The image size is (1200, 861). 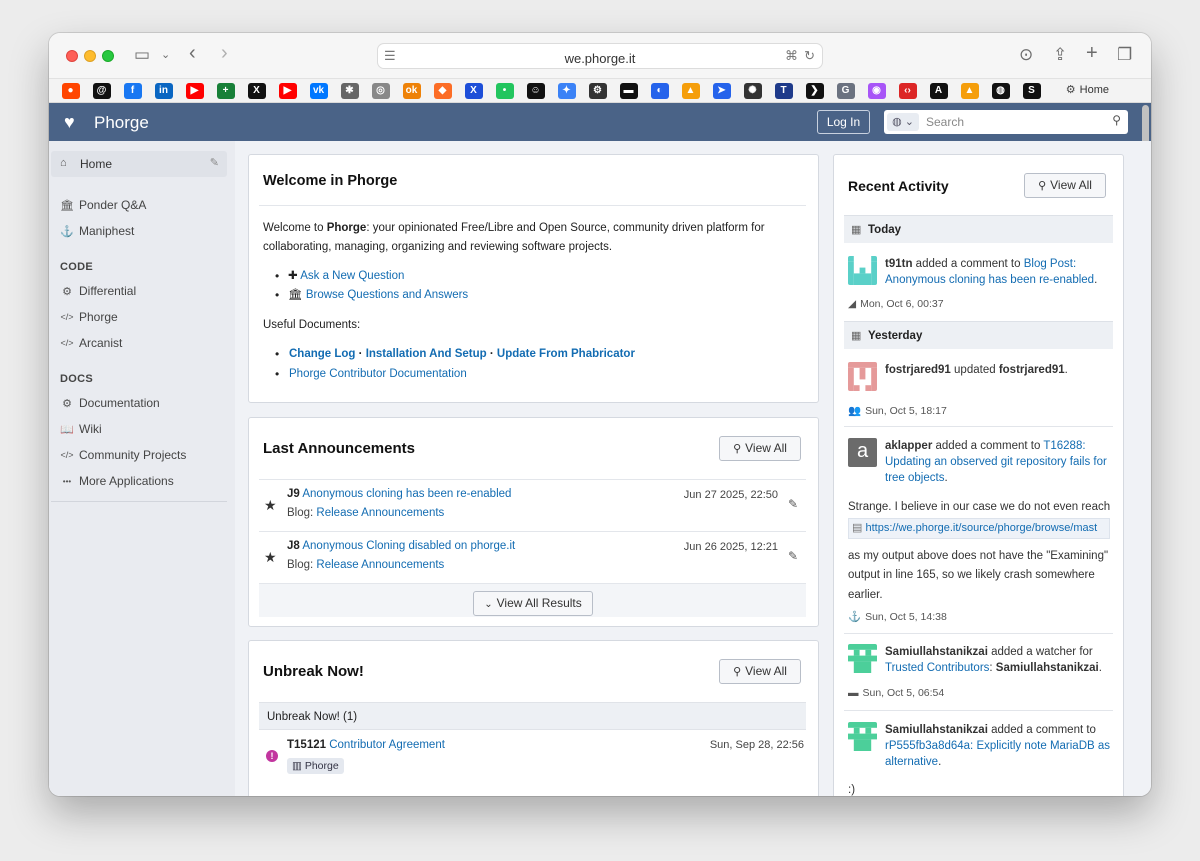 What do you see at coordinates (346, 276) in the screenshot?
I see `ask-question-link: ✚ Ask a New Question` at bounding box center [346, 276].